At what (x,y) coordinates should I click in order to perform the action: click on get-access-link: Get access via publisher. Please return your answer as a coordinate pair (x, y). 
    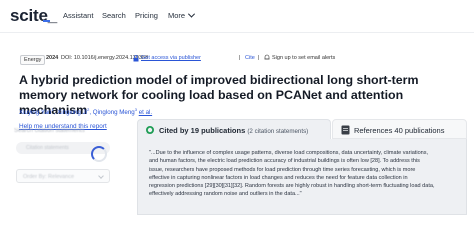
    Looking at the image, I should click on (171, 58).